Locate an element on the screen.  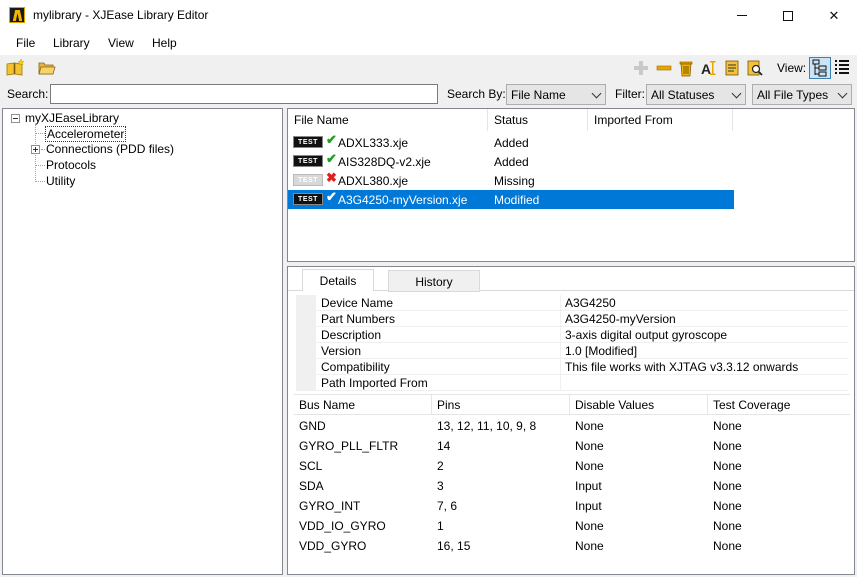
rename-icon: A is located at coordinates (709, 68).